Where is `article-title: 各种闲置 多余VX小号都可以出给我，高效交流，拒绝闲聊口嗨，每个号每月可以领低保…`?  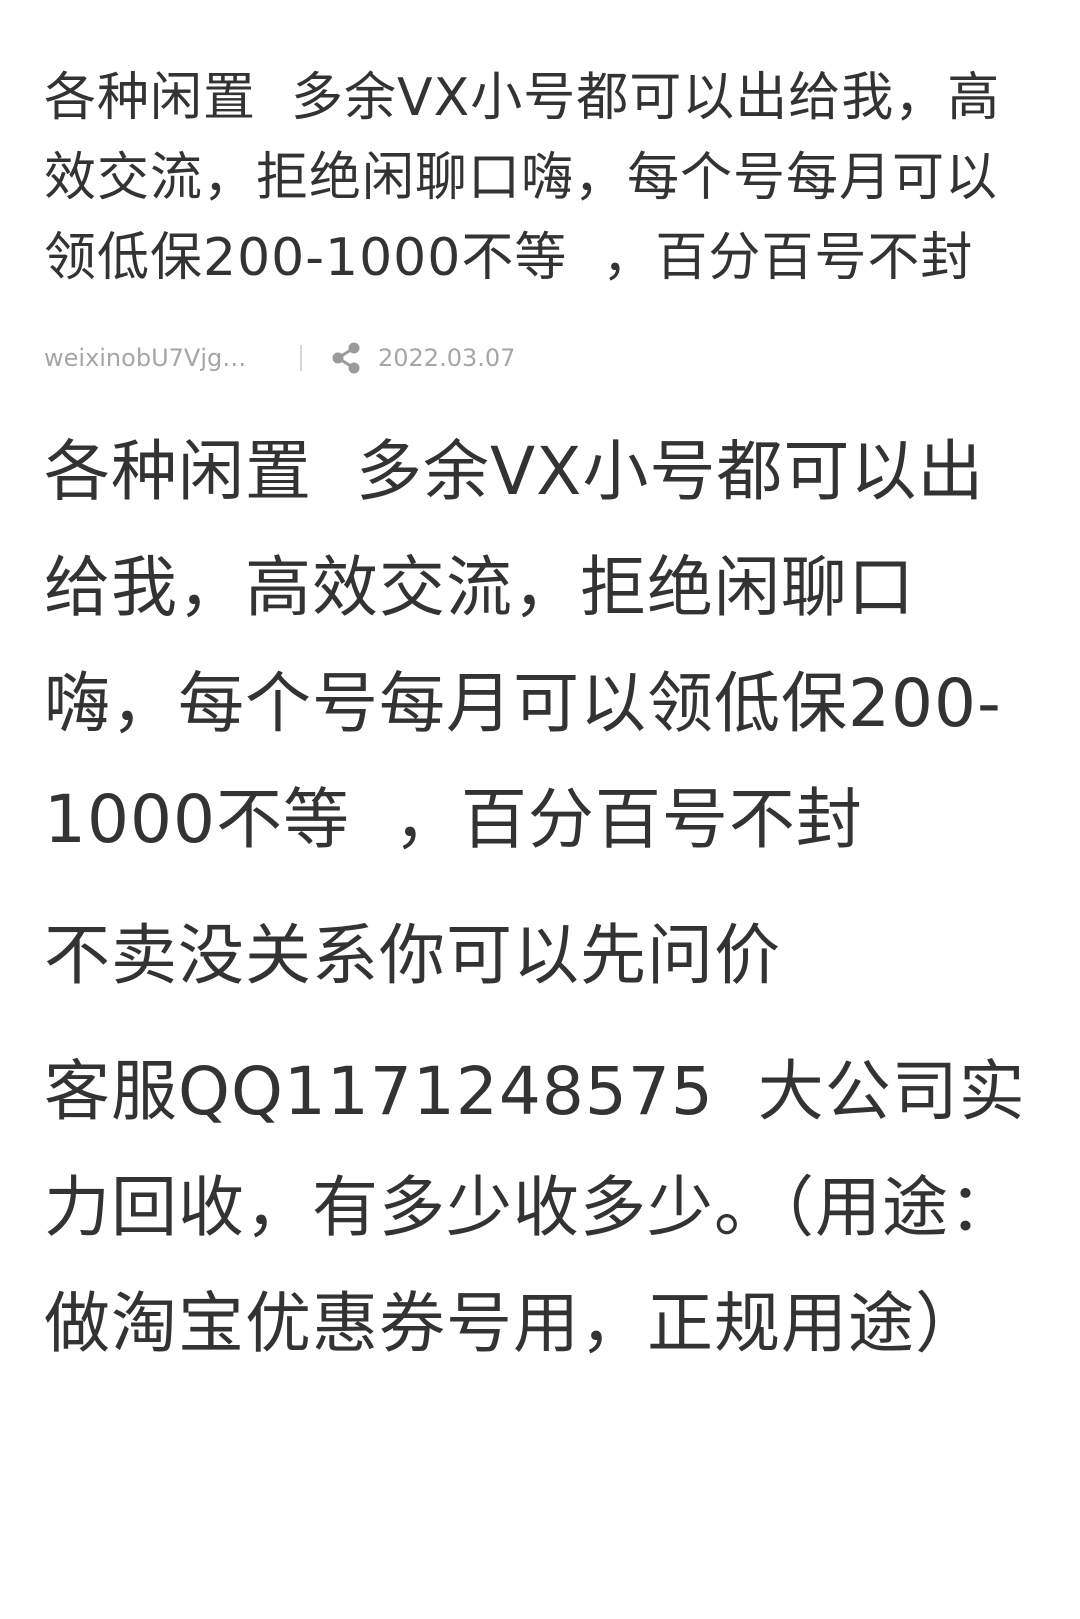
article-title: 各种闲置 多余VX小号都可以出给我，高效交流，拒绝闲聊口嗨，每个号每月可以领低保… is located at coordinates (522, 178).